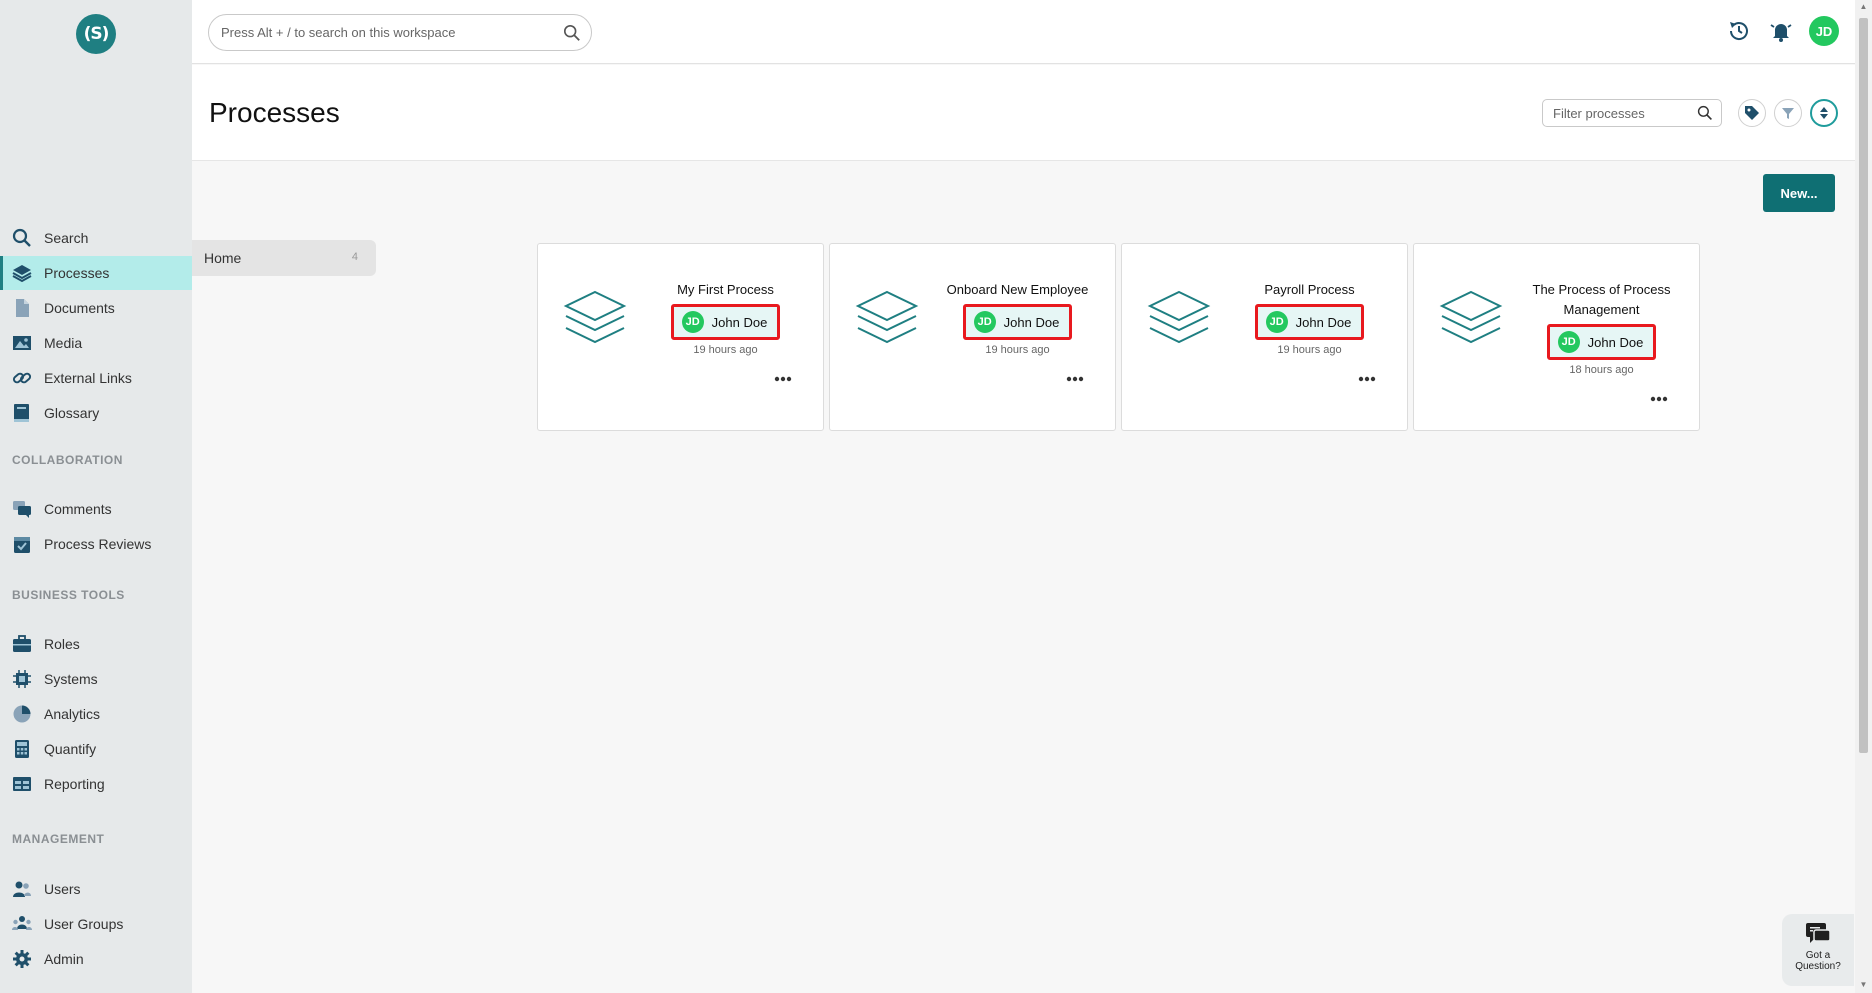 This screenshot has height=993, width=1872. What do you see at coordinates (1863, 986) in the screenshot?
I see `scroll-down-arrow-icon: ▼` at bounding box center [1863, 986].